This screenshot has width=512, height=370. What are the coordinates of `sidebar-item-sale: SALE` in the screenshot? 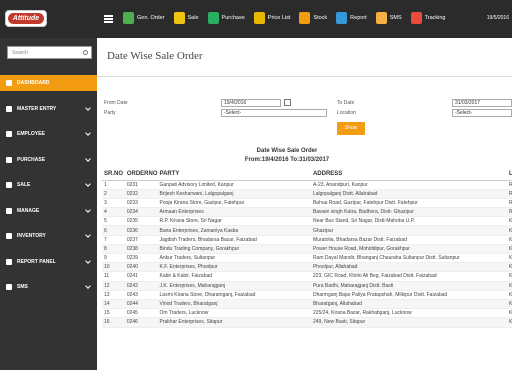 It's located at (48, 185).